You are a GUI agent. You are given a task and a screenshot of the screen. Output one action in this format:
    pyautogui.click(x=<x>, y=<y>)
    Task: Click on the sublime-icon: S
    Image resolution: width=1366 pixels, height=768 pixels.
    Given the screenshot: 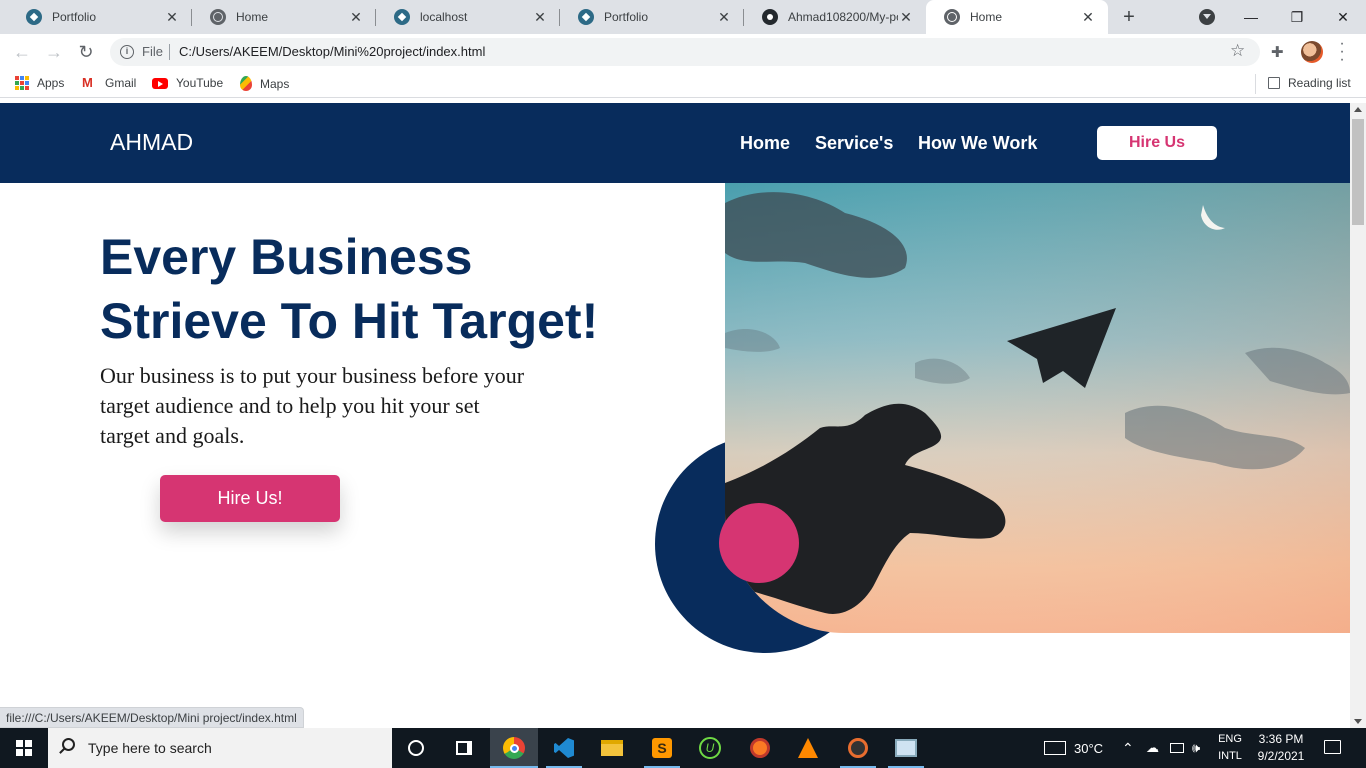 What is the action you would take?
    pyautogui.click(x=662, y=748)
    